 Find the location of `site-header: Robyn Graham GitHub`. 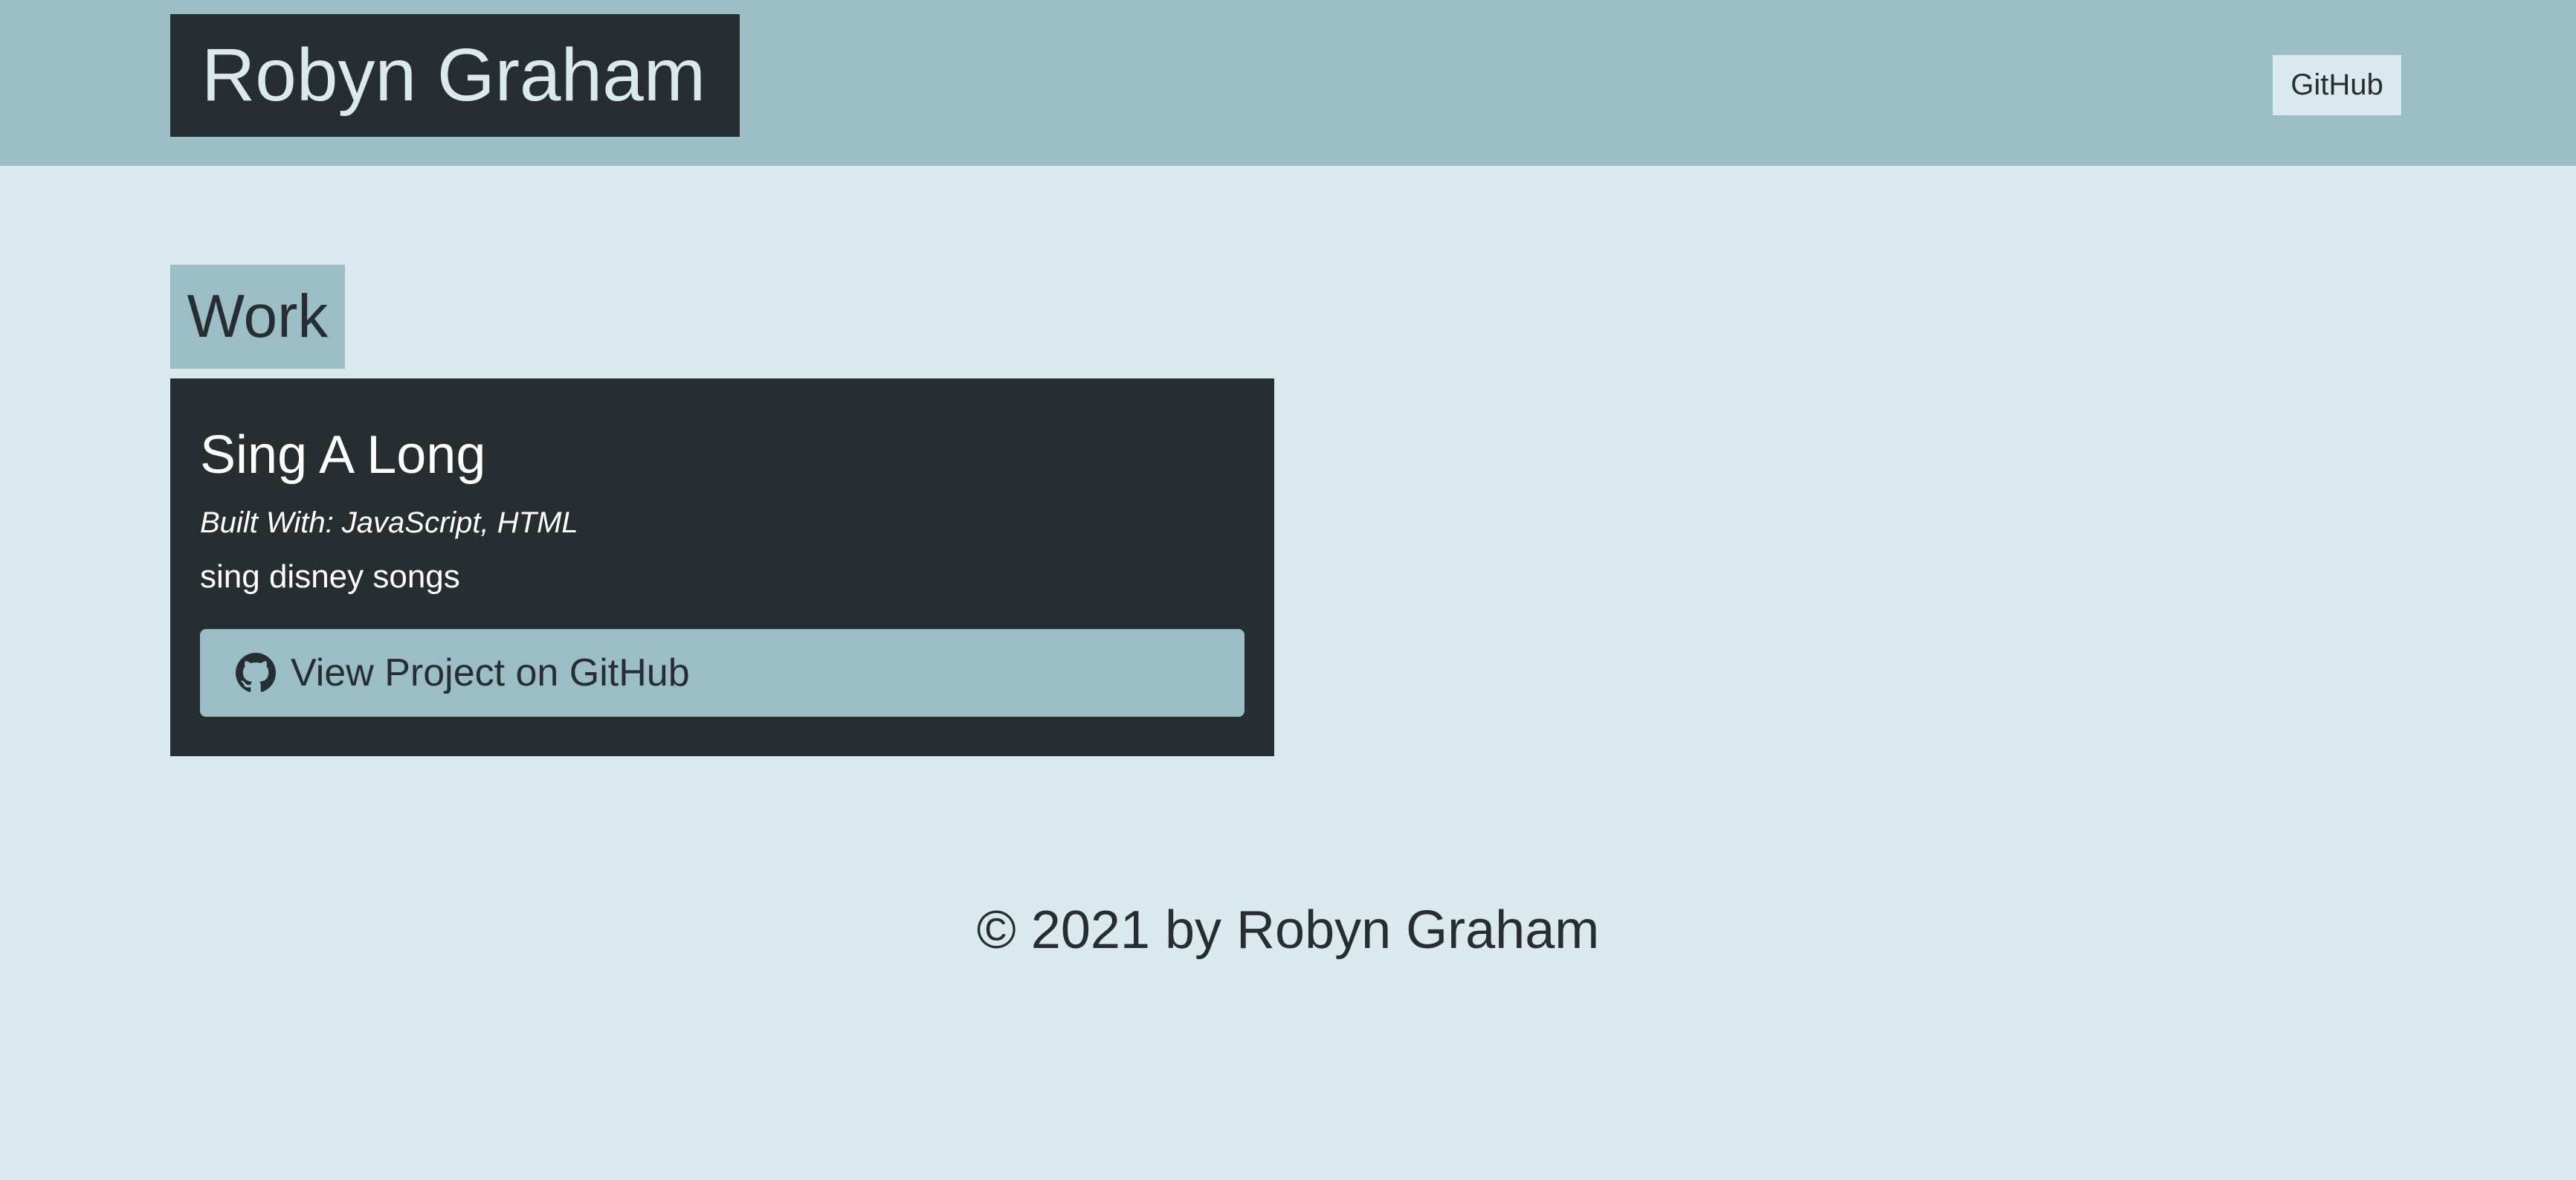

site-header: Robyn Graham GitHub is located at coordinates (1288, 83).